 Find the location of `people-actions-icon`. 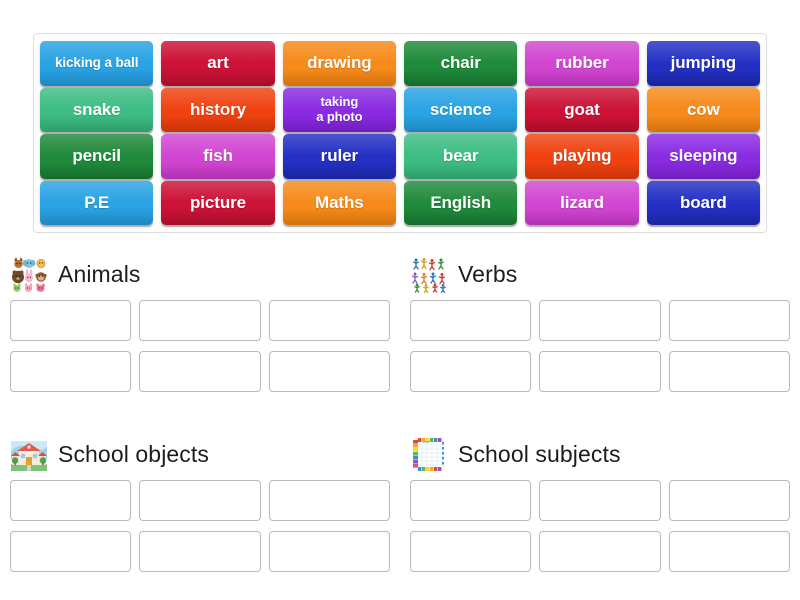

people-actions-icon is located at coordinates (429, 274).